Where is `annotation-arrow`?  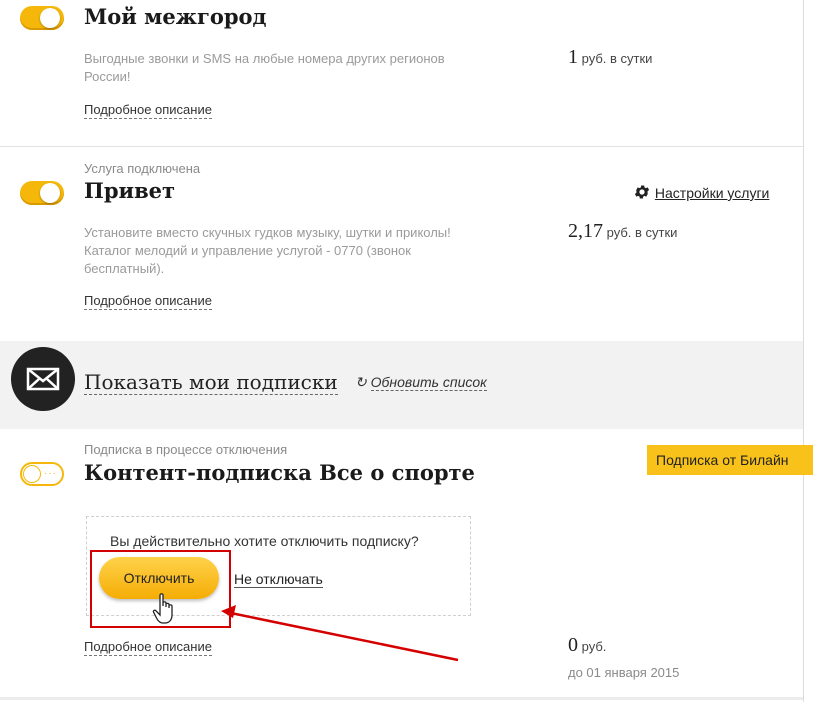 annotation-arrow is located at coordinates (340, 633).